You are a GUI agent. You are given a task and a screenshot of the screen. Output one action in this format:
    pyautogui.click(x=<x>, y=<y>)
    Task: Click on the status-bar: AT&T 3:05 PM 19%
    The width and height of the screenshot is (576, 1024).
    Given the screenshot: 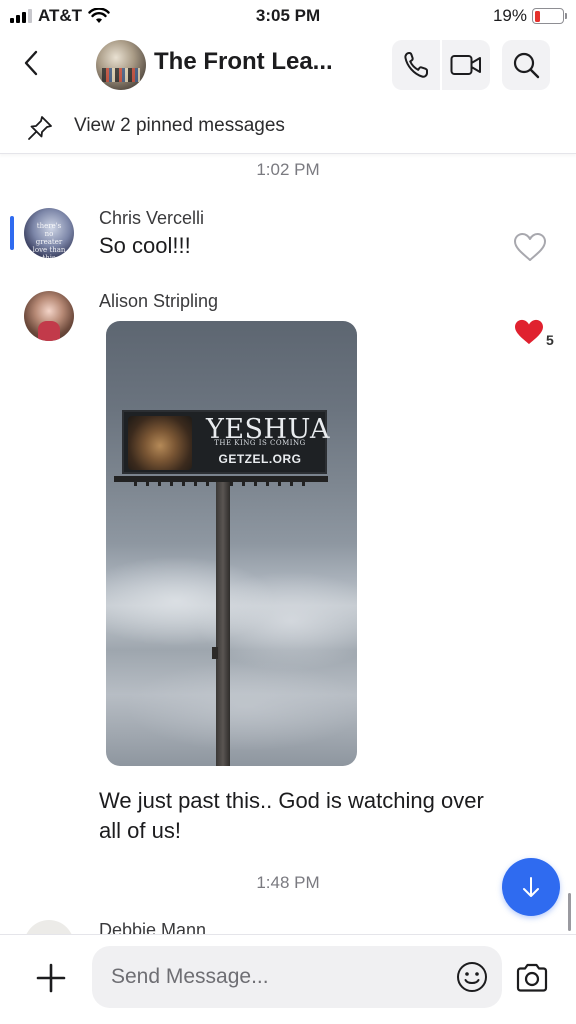 What is the action you would take?
    pyautogui.click(x=288, y=17)
    